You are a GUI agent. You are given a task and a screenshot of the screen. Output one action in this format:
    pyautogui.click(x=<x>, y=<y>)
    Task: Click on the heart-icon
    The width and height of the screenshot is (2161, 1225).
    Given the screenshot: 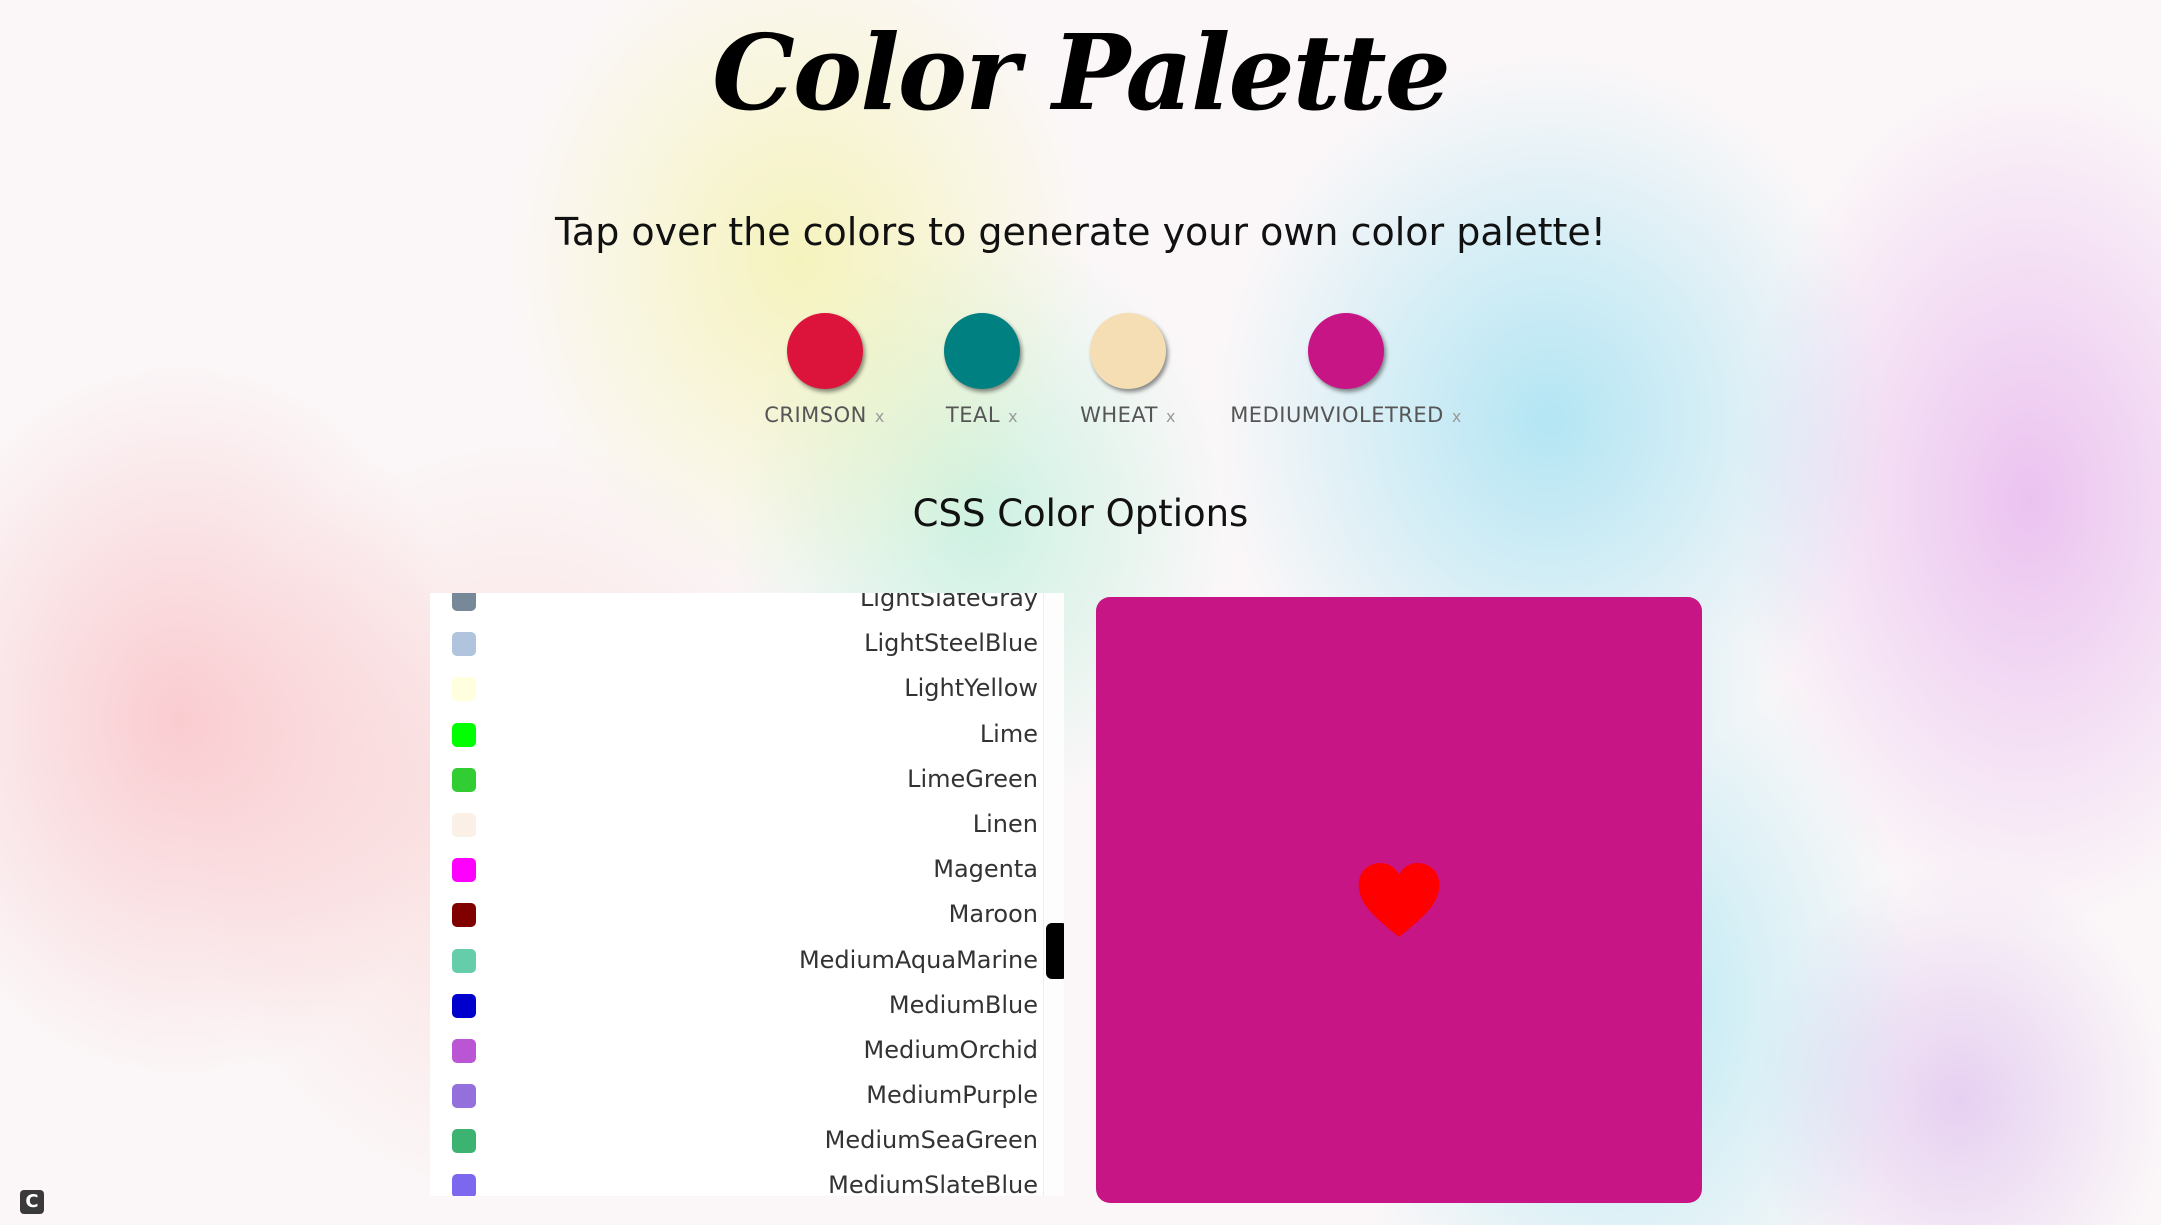 What is the action you would take?
    pyautogui.click(x=1399, y=900)
    